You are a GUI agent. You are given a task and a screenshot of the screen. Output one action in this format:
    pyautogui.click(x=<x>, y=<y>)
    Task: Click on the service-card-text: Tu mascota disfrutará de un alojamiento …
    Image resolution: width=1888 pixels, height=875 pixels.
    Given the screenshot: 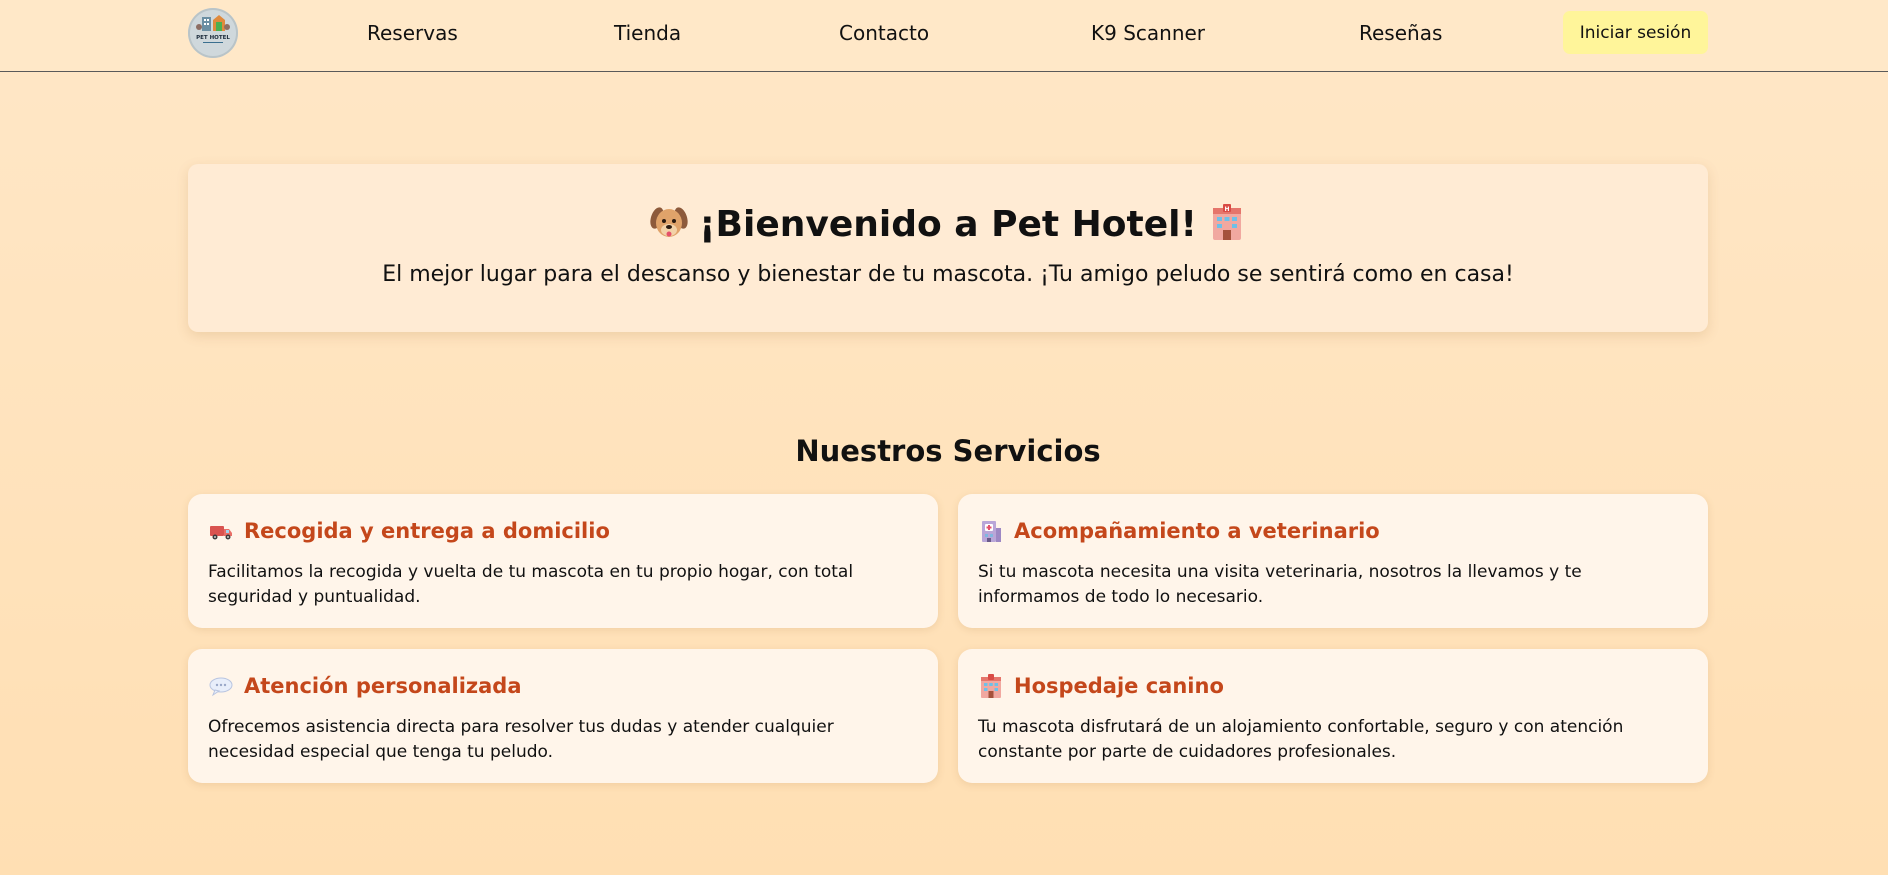 What is the action you would take?
    pyautogui.click(x=1301, y=739)
    